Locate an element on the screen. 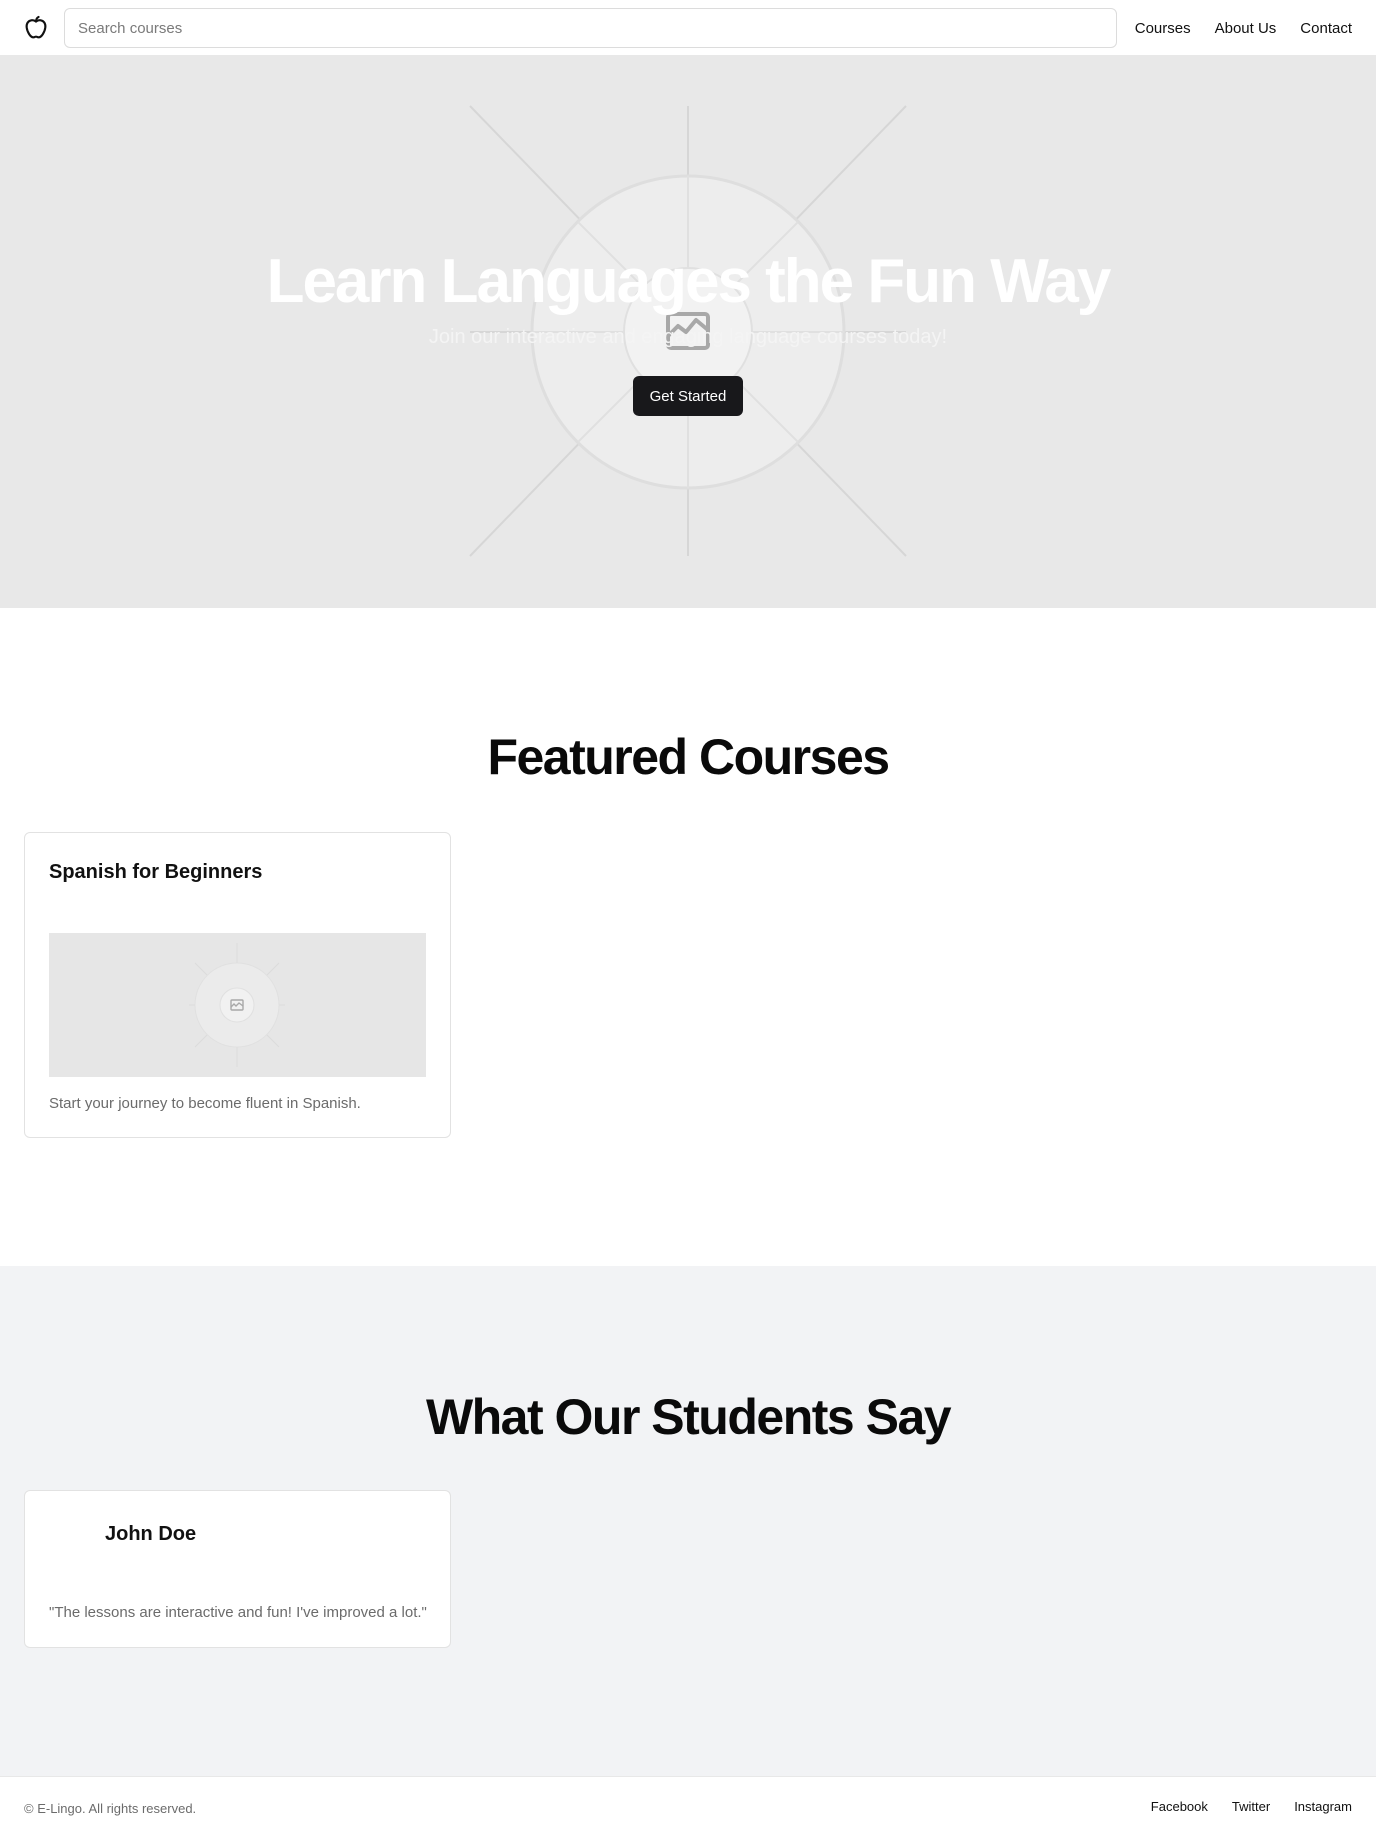 Image resolution: width=1376 pixels, height=1841 pixels. avatar is located at coordinates (71, 1539).